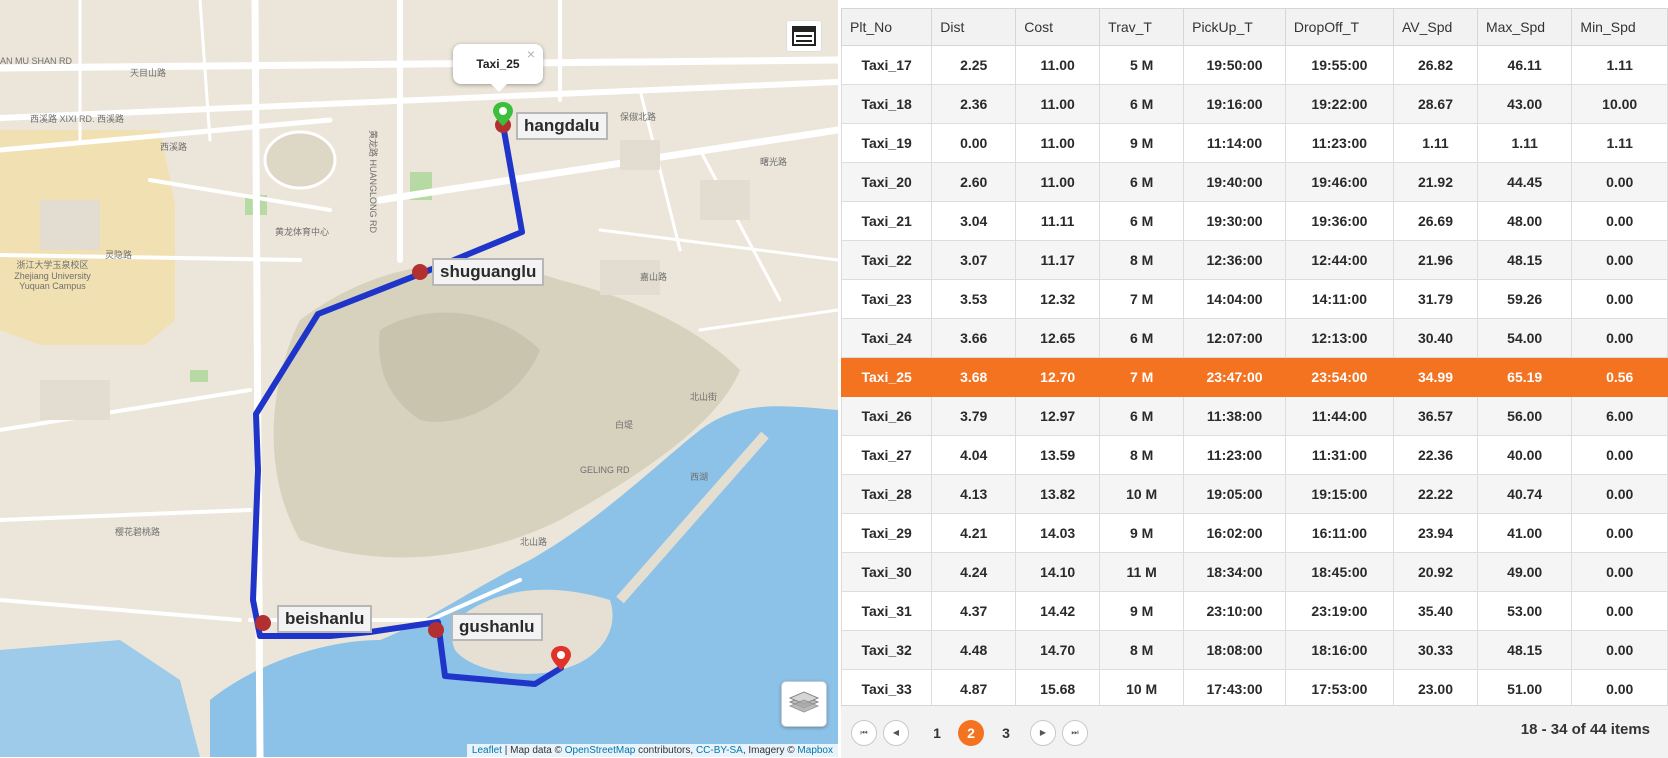 This screenshot has width=1668, height=758. What do you see at coordinates (974, 572) in the screenshot?
I see `cell-dist: 4.24` at bounding box center [974, 572].